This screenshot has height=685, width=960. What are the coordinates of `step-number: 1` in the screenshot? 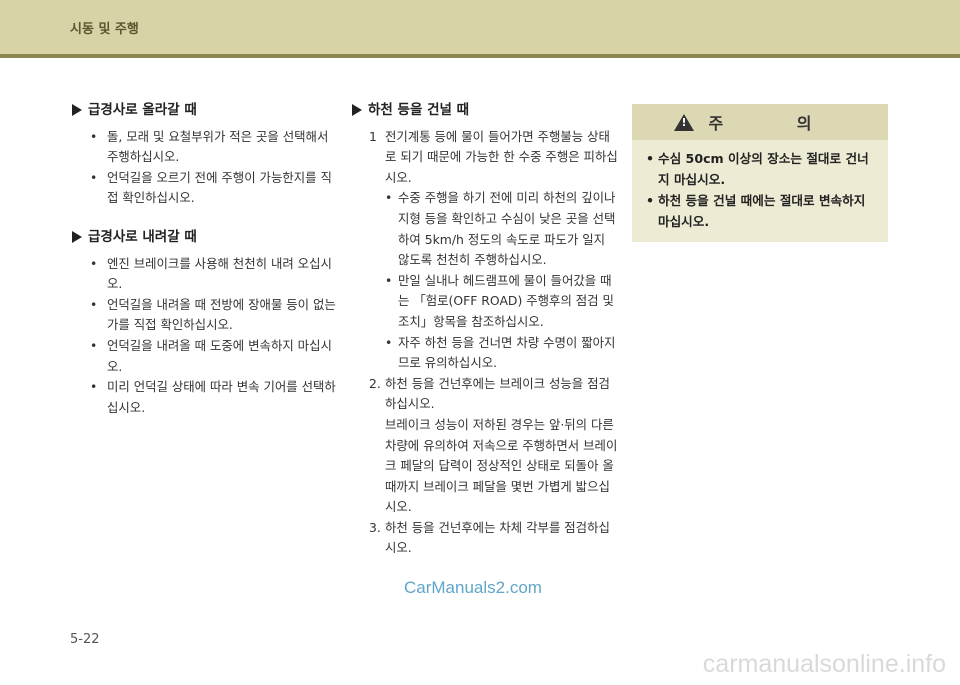 It's located at (373, 136).